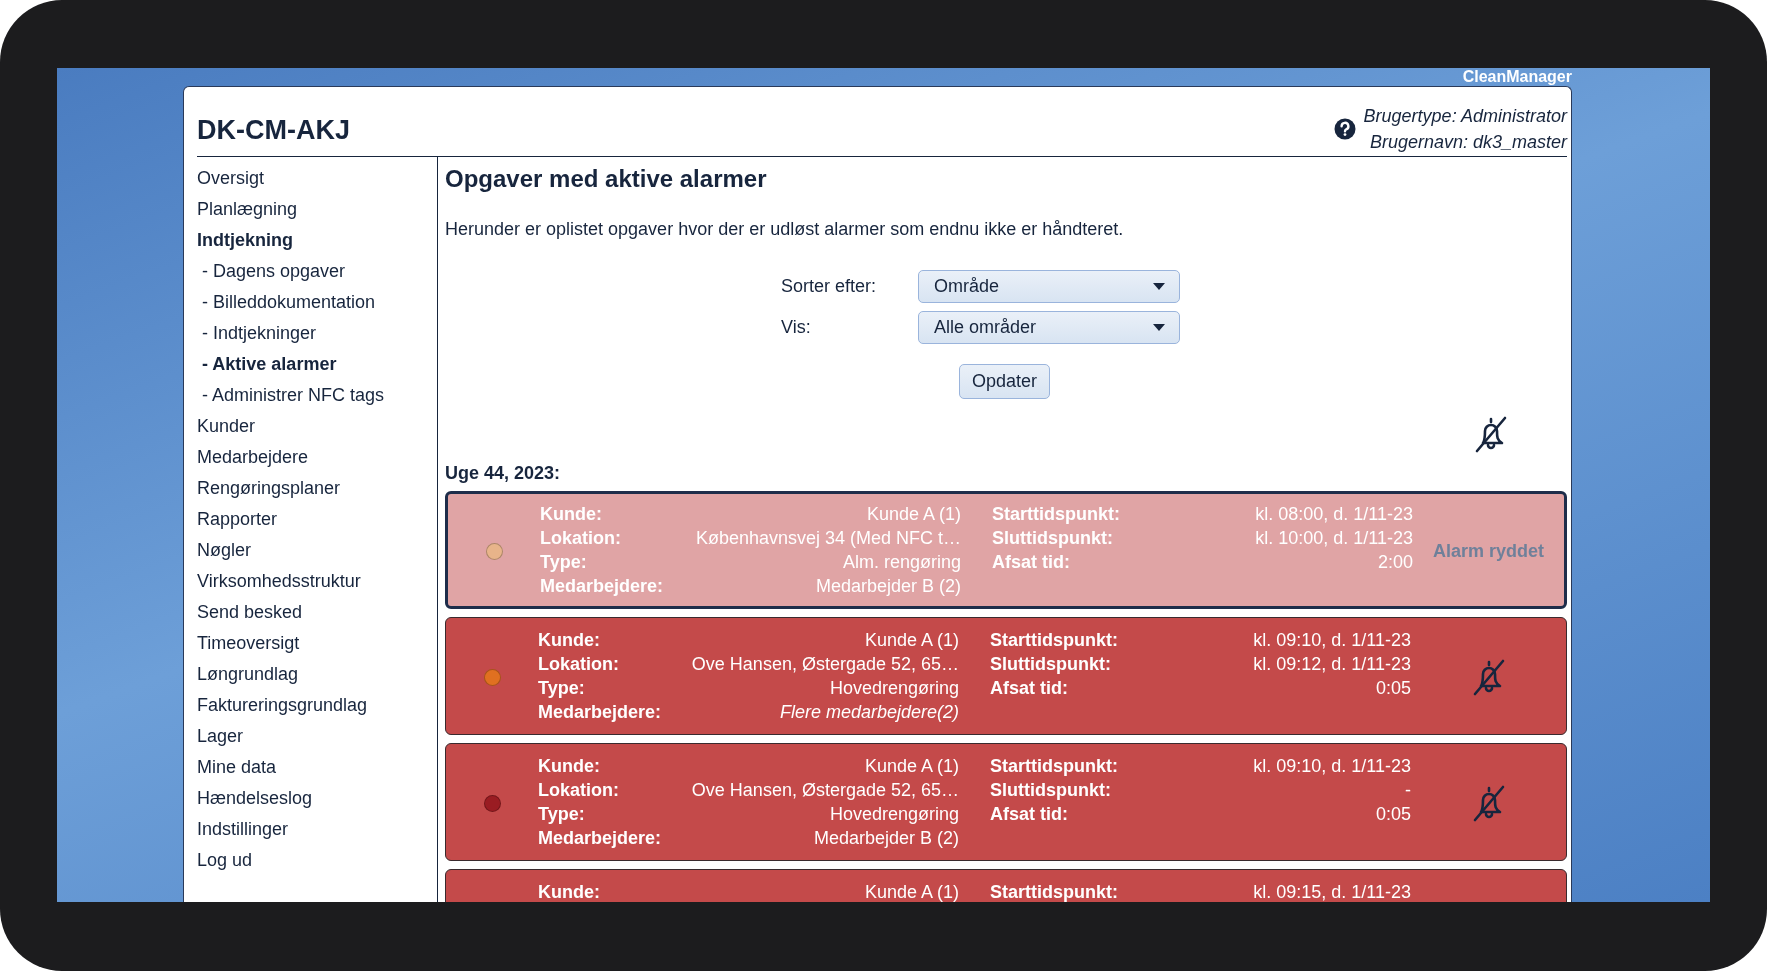 Image resolution: width=1767 pixels, height=971 pixels. Describe the element at coordinates (273, 130) in the screenshot. I see `site-title: DK-CM-AKJ` at that location.